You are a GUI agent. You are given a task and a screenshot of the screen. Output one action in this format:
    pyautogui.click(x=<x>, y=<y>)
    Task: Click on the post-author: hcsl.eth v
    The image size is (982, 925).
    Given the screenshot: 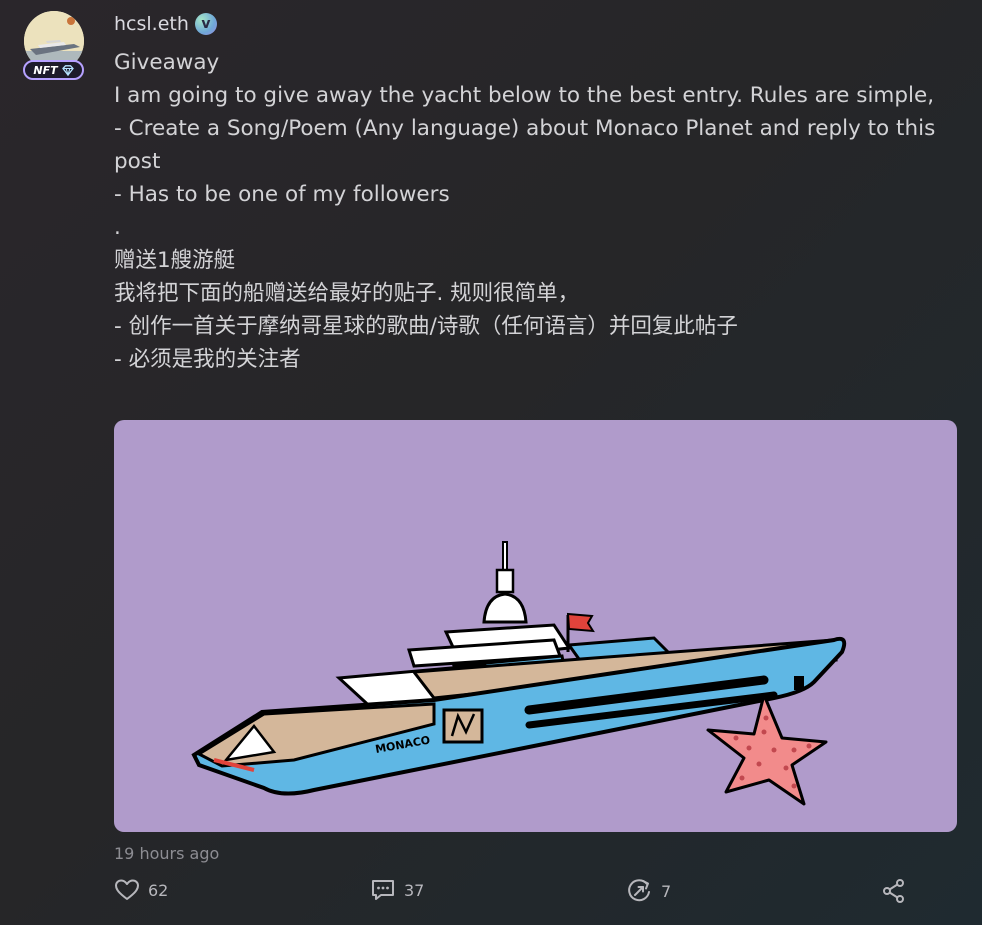 What is the action you would take?
    pyautogui.click(x=165, y=24)
    